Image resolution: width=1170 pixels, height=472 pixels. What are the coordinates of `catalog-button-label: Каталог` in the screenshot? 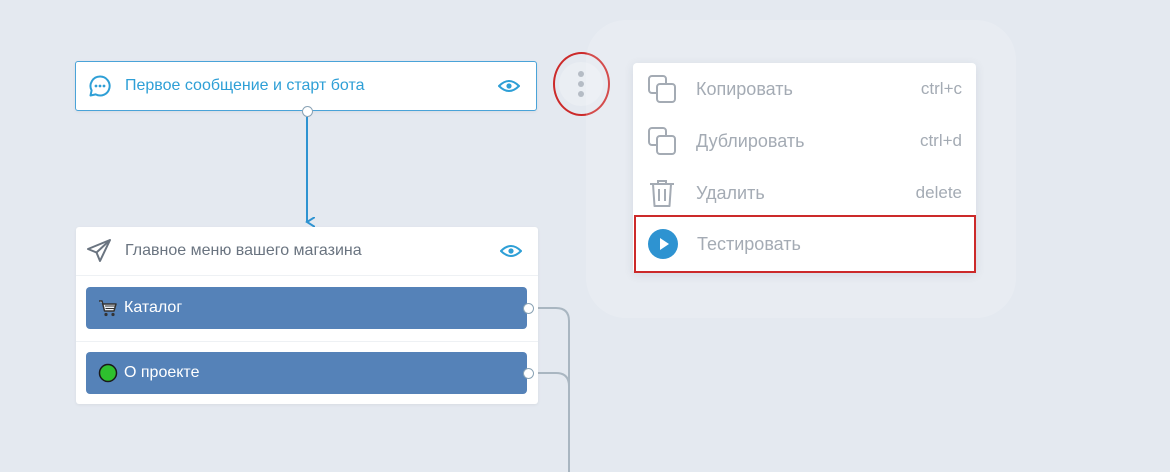 It's located at (153, 307).